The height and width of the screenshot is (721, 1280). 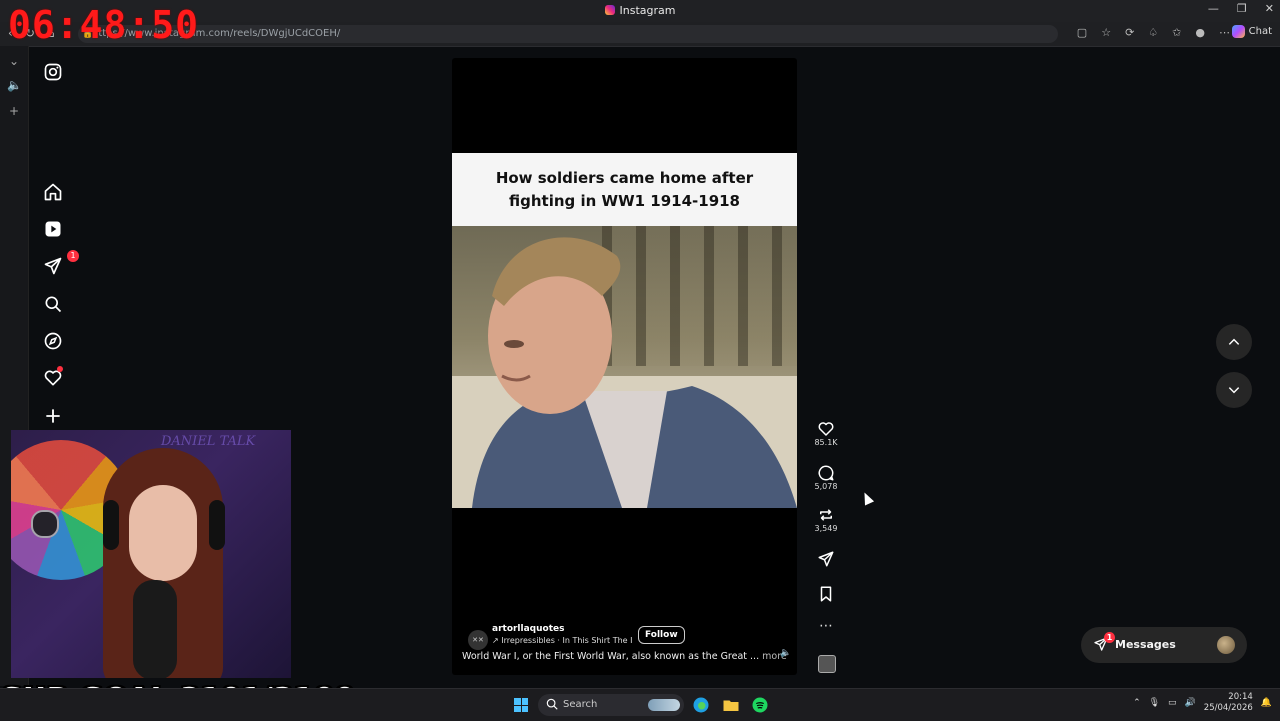 What do you see at coordinates (111, 525) in the screenshot?
I see `headphone-left` at bounding box center [111, 525].